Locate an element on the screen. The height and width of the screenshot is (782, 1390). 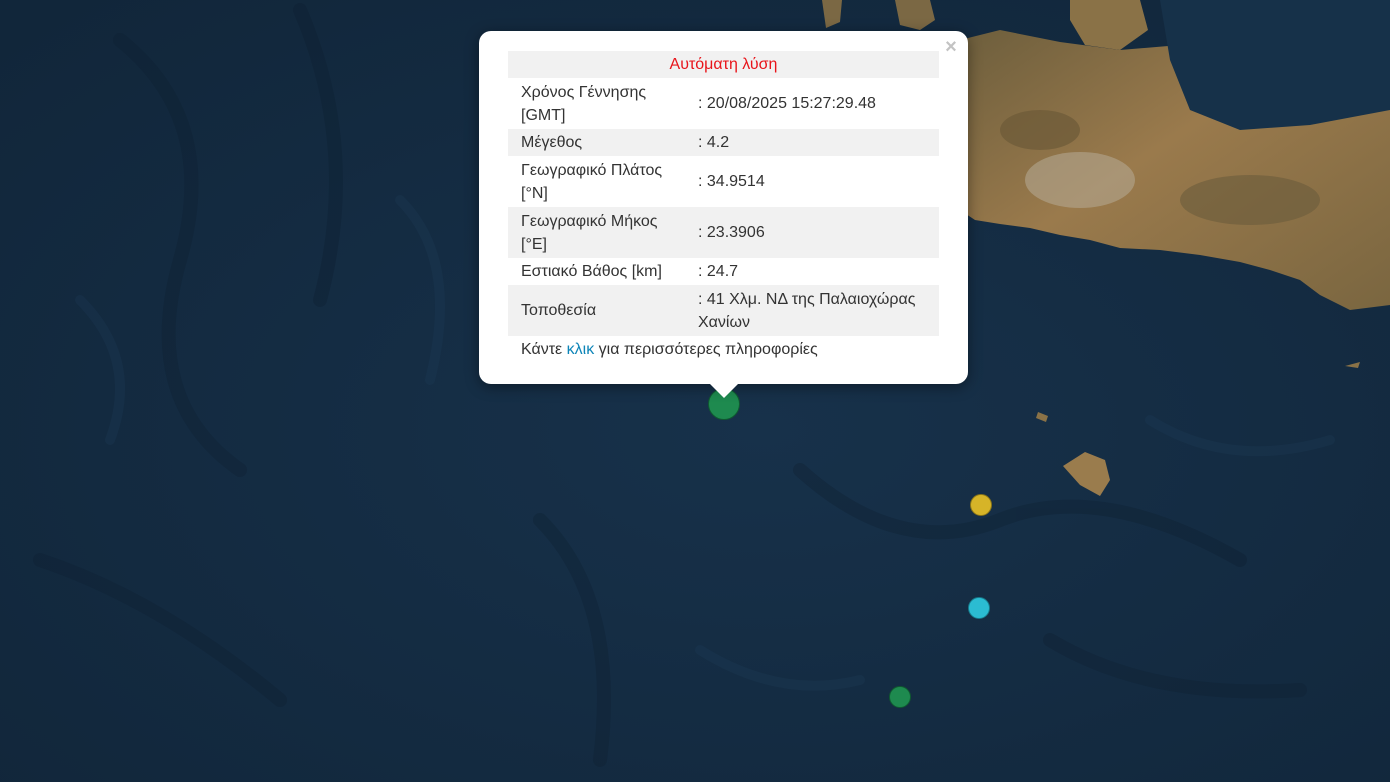
location-value: : 41 Χλμ. ΝΔ της Παλαιοχώρας is located at coordinates (807, 299).